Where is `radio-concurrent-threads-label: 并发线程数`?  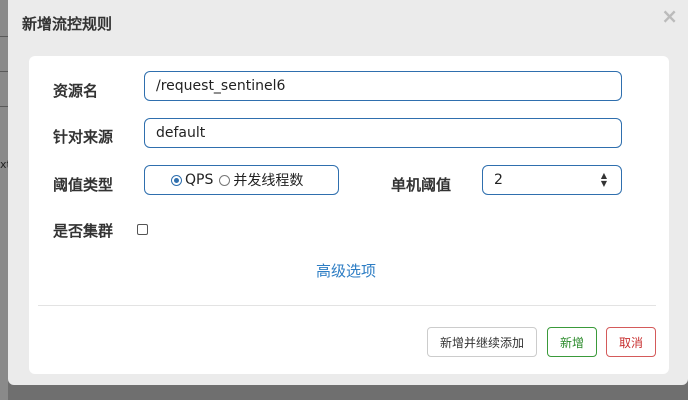 radio-concurrent-threads-label: 并发线程数 is located at coordinates (268, 181).